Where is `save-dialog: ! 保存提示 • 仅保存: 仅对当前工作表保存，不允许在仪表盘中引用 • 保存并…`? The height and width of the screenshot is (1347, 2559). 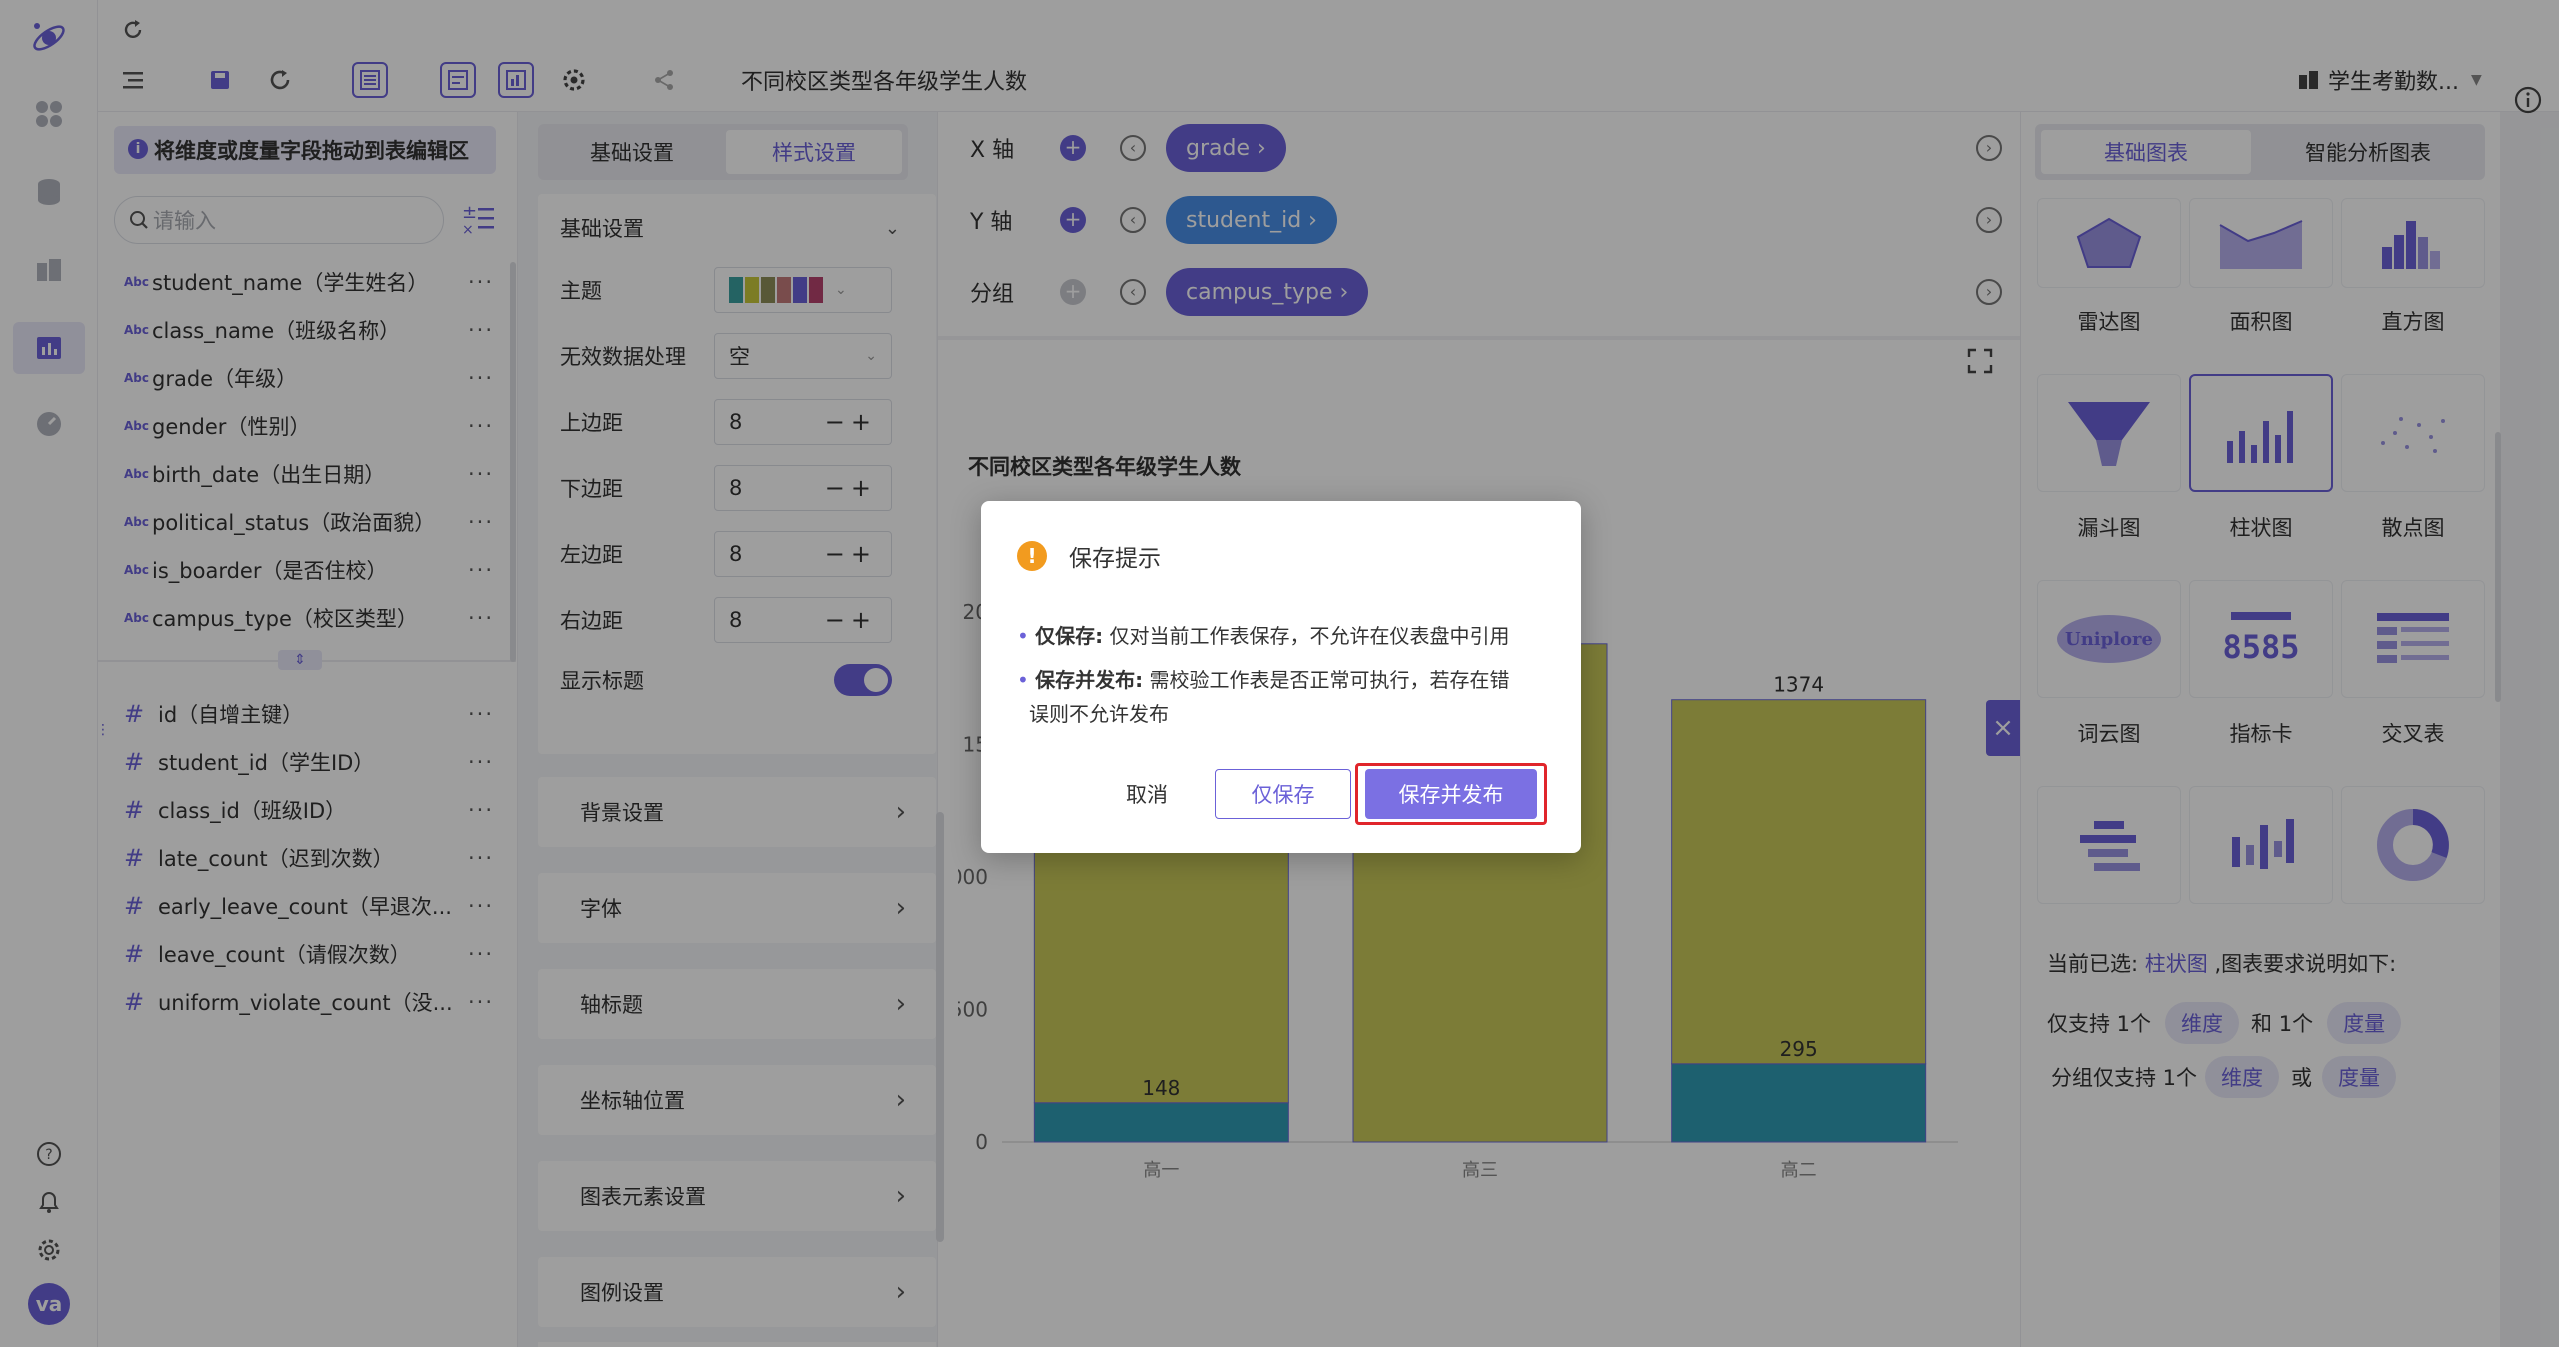
save-dialog: ! 保存提示 • 仅保存: 仅对当前工作表保存，不允许在仪表盘中引用 • 保存并… is located at coordinates (1281, 677).